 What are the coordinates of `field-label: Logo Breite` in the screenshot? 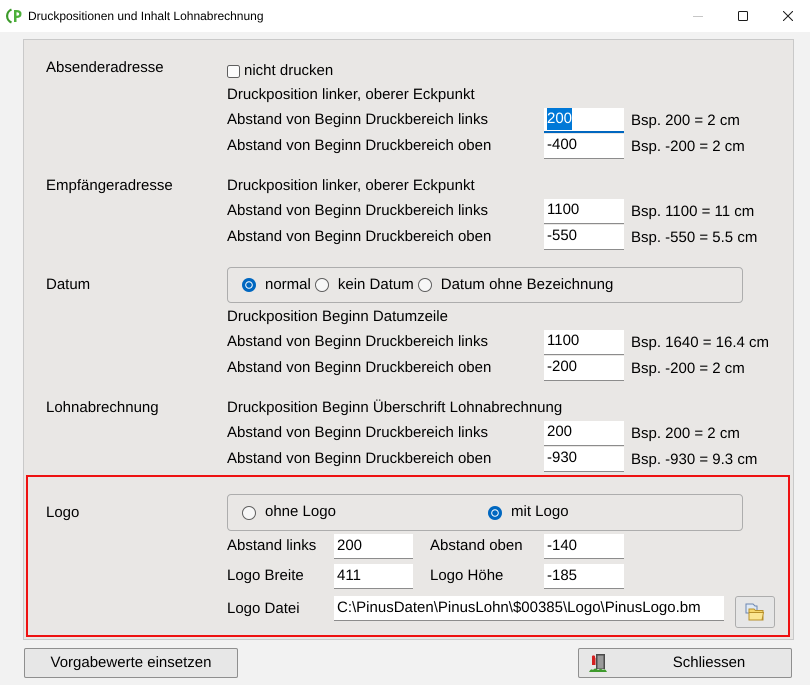 It's located at (266, 576).